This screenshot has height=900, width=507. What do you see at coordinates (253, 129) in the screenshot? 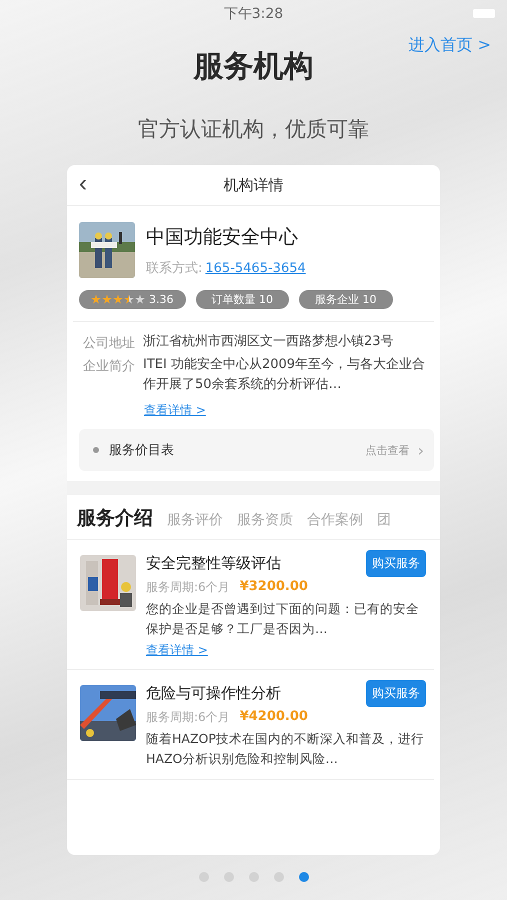
I see `page-subtitle: 官方认证机构，优质可靠` at bounding box center [253, 129].